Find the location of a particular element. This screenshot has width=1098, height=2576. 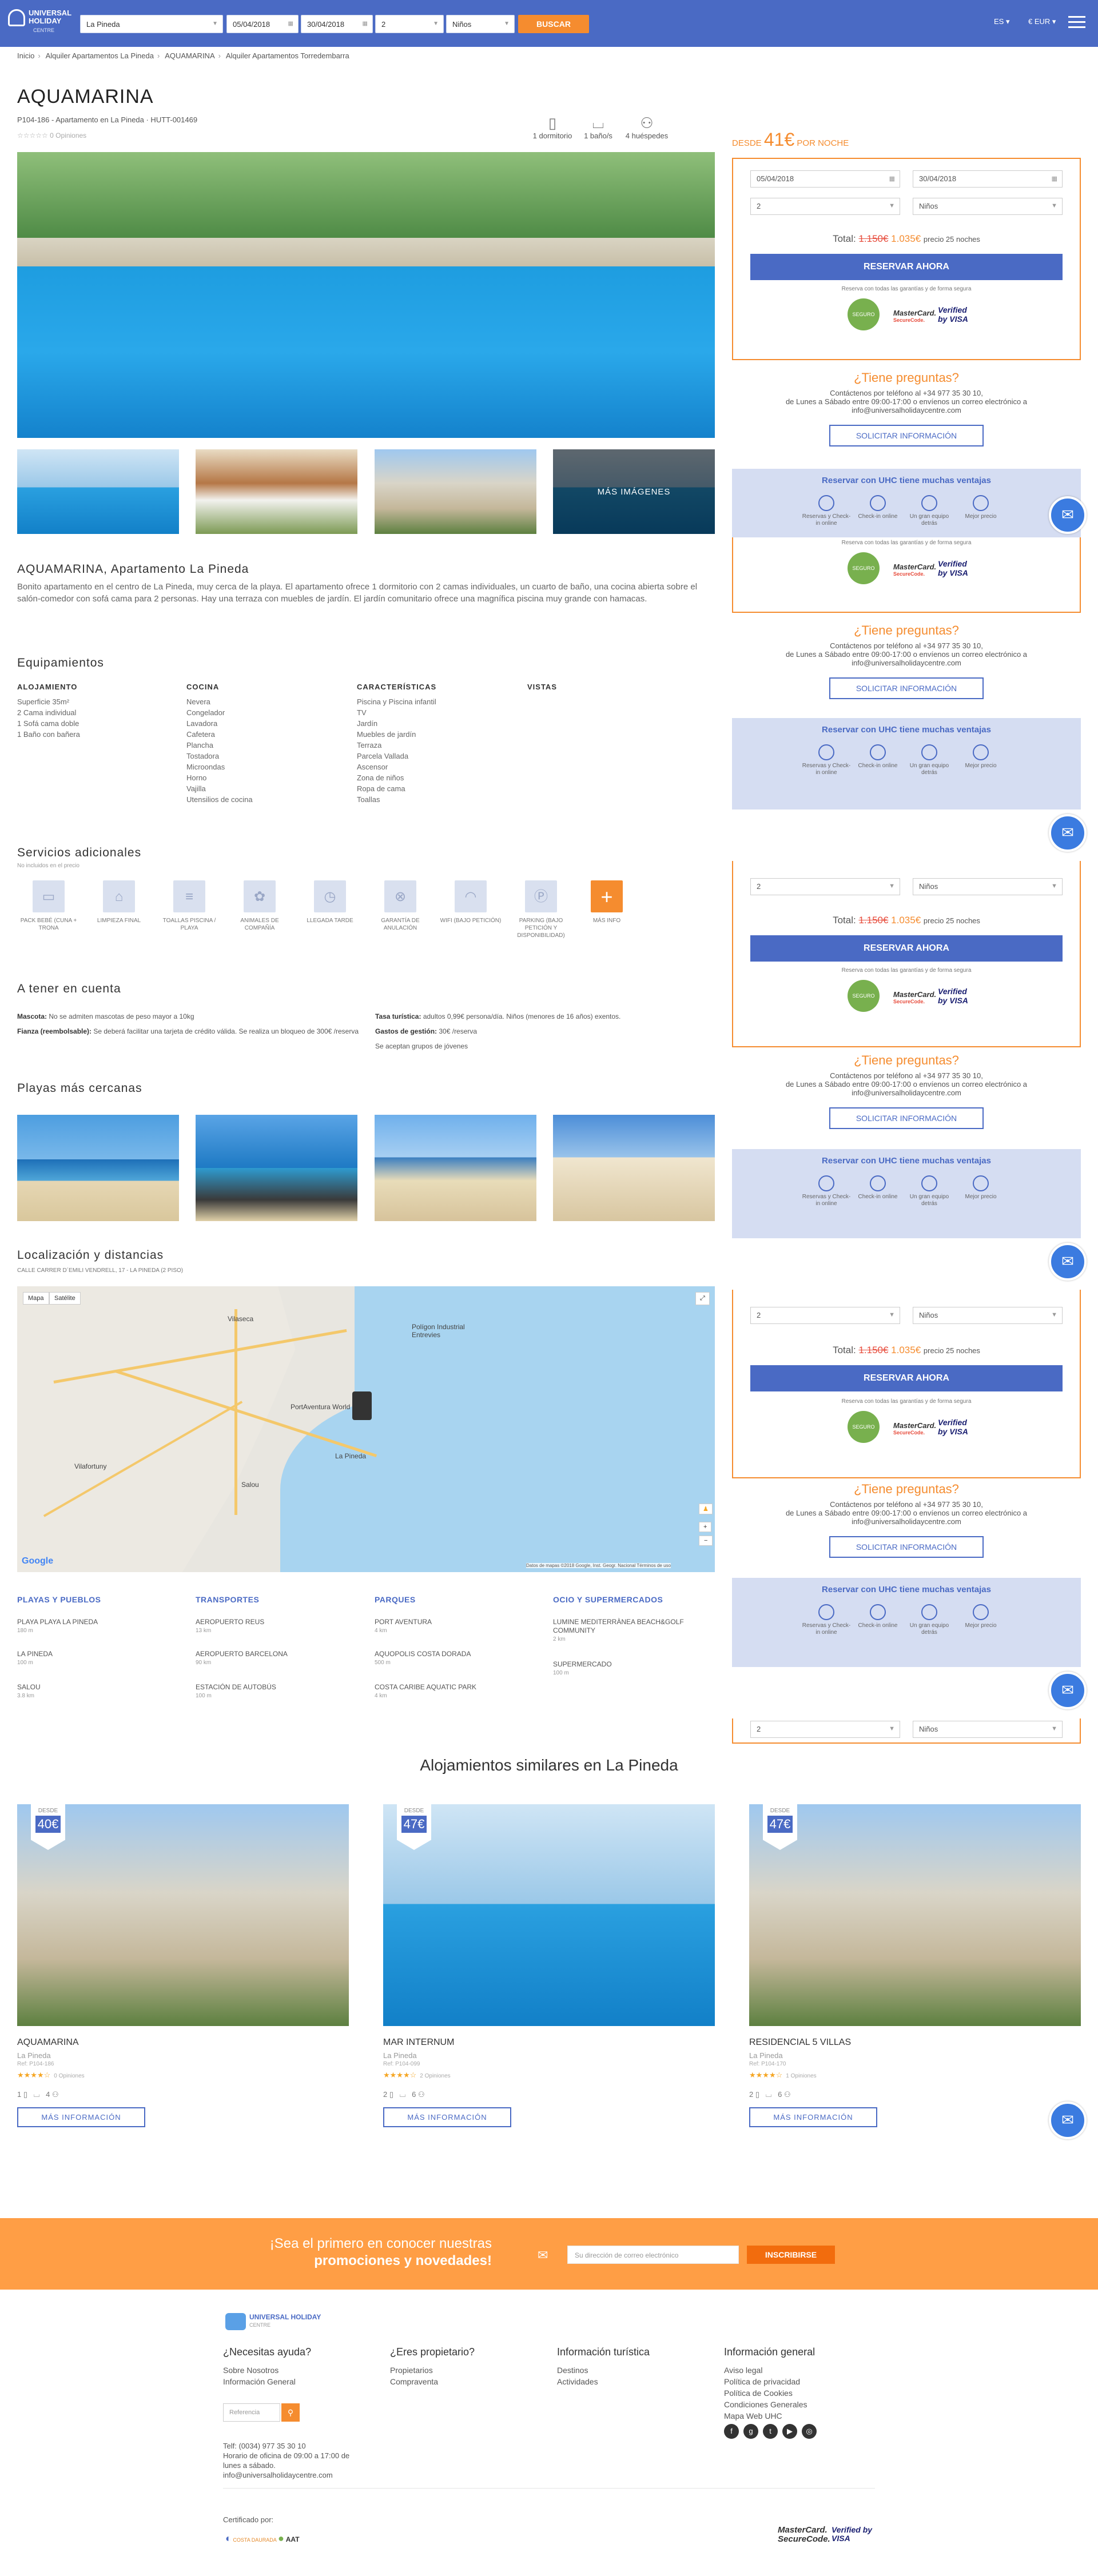

currency-select: € EUR ▾ is located at coordinates (1042, 22).